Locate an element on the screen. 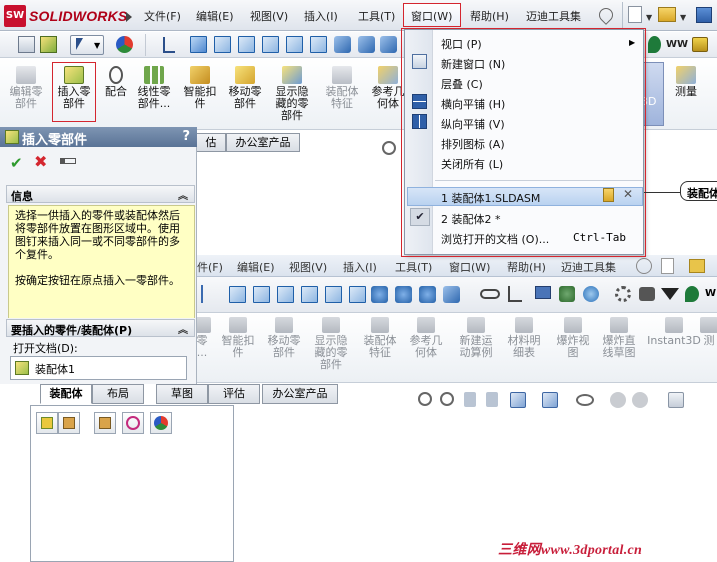 The width and height of the screenshot is (717, 562). property-manager-icon is located at coordinates (69, 423).